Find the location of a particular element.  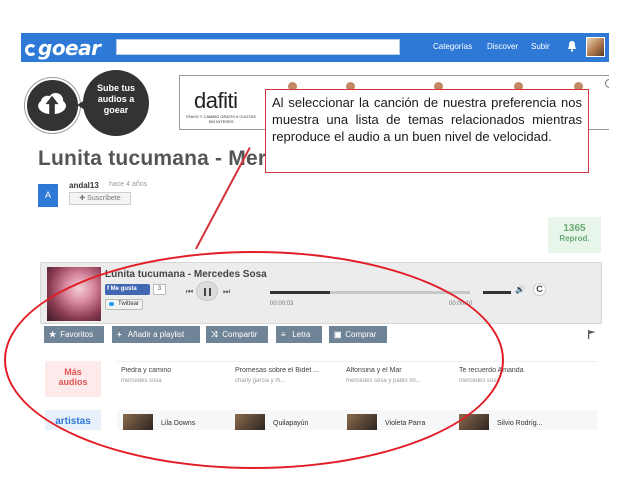

upload-badge: Sube tus audios a goear is located at coordinates (90, 103).